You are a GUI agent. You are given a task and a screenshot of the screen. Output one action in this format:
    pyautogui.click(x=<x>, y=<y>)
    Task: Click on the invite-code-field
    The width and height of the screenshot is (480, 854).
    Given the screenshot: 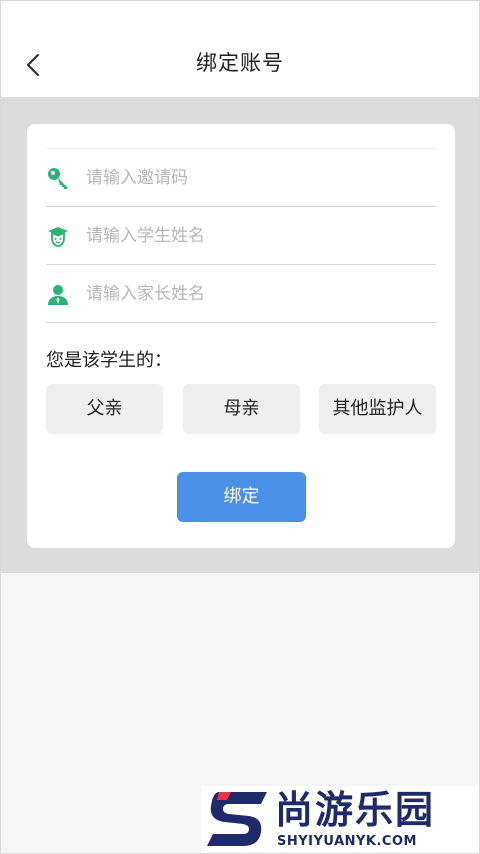 What is the action you would take?
    pyautogui.click(x=241, y=178)
    